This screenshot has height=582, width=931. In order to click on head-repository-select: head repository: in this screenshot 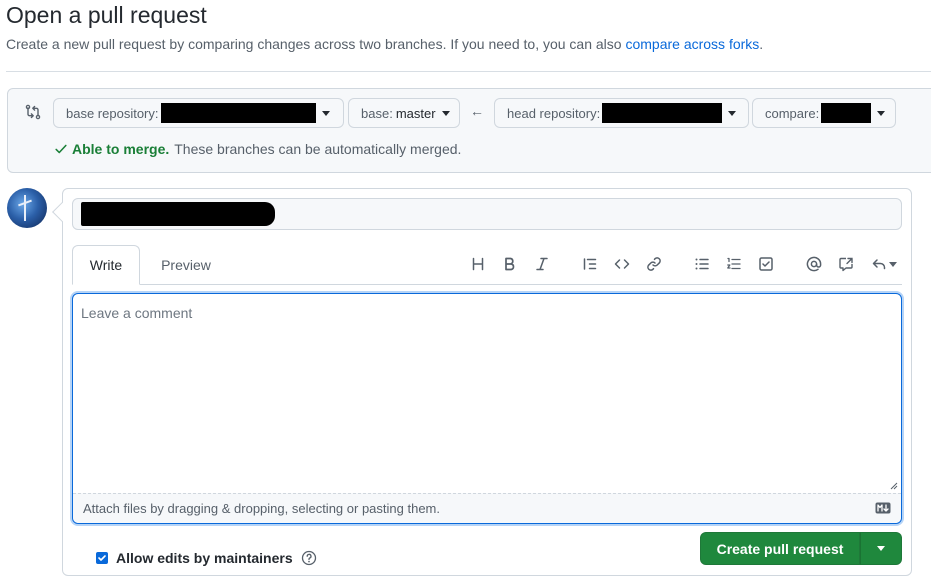, I will do `click(621, 113)`.